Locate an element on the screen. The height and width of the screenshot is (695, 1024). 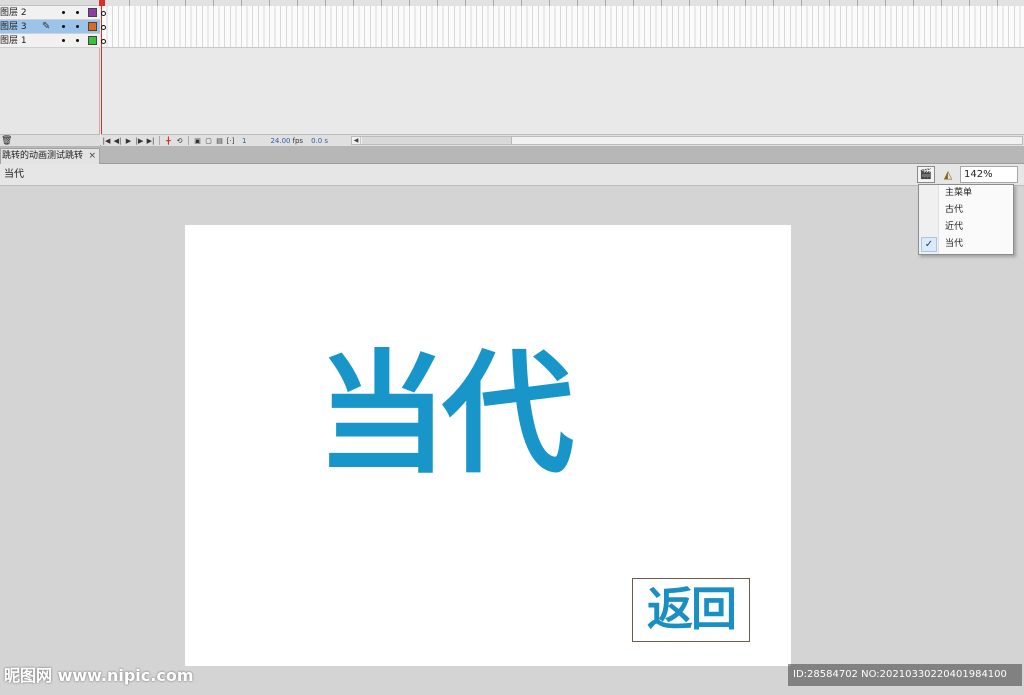
edit-bar: 当代 🎬 ◭ 142% is located at coordinates (512, 175).